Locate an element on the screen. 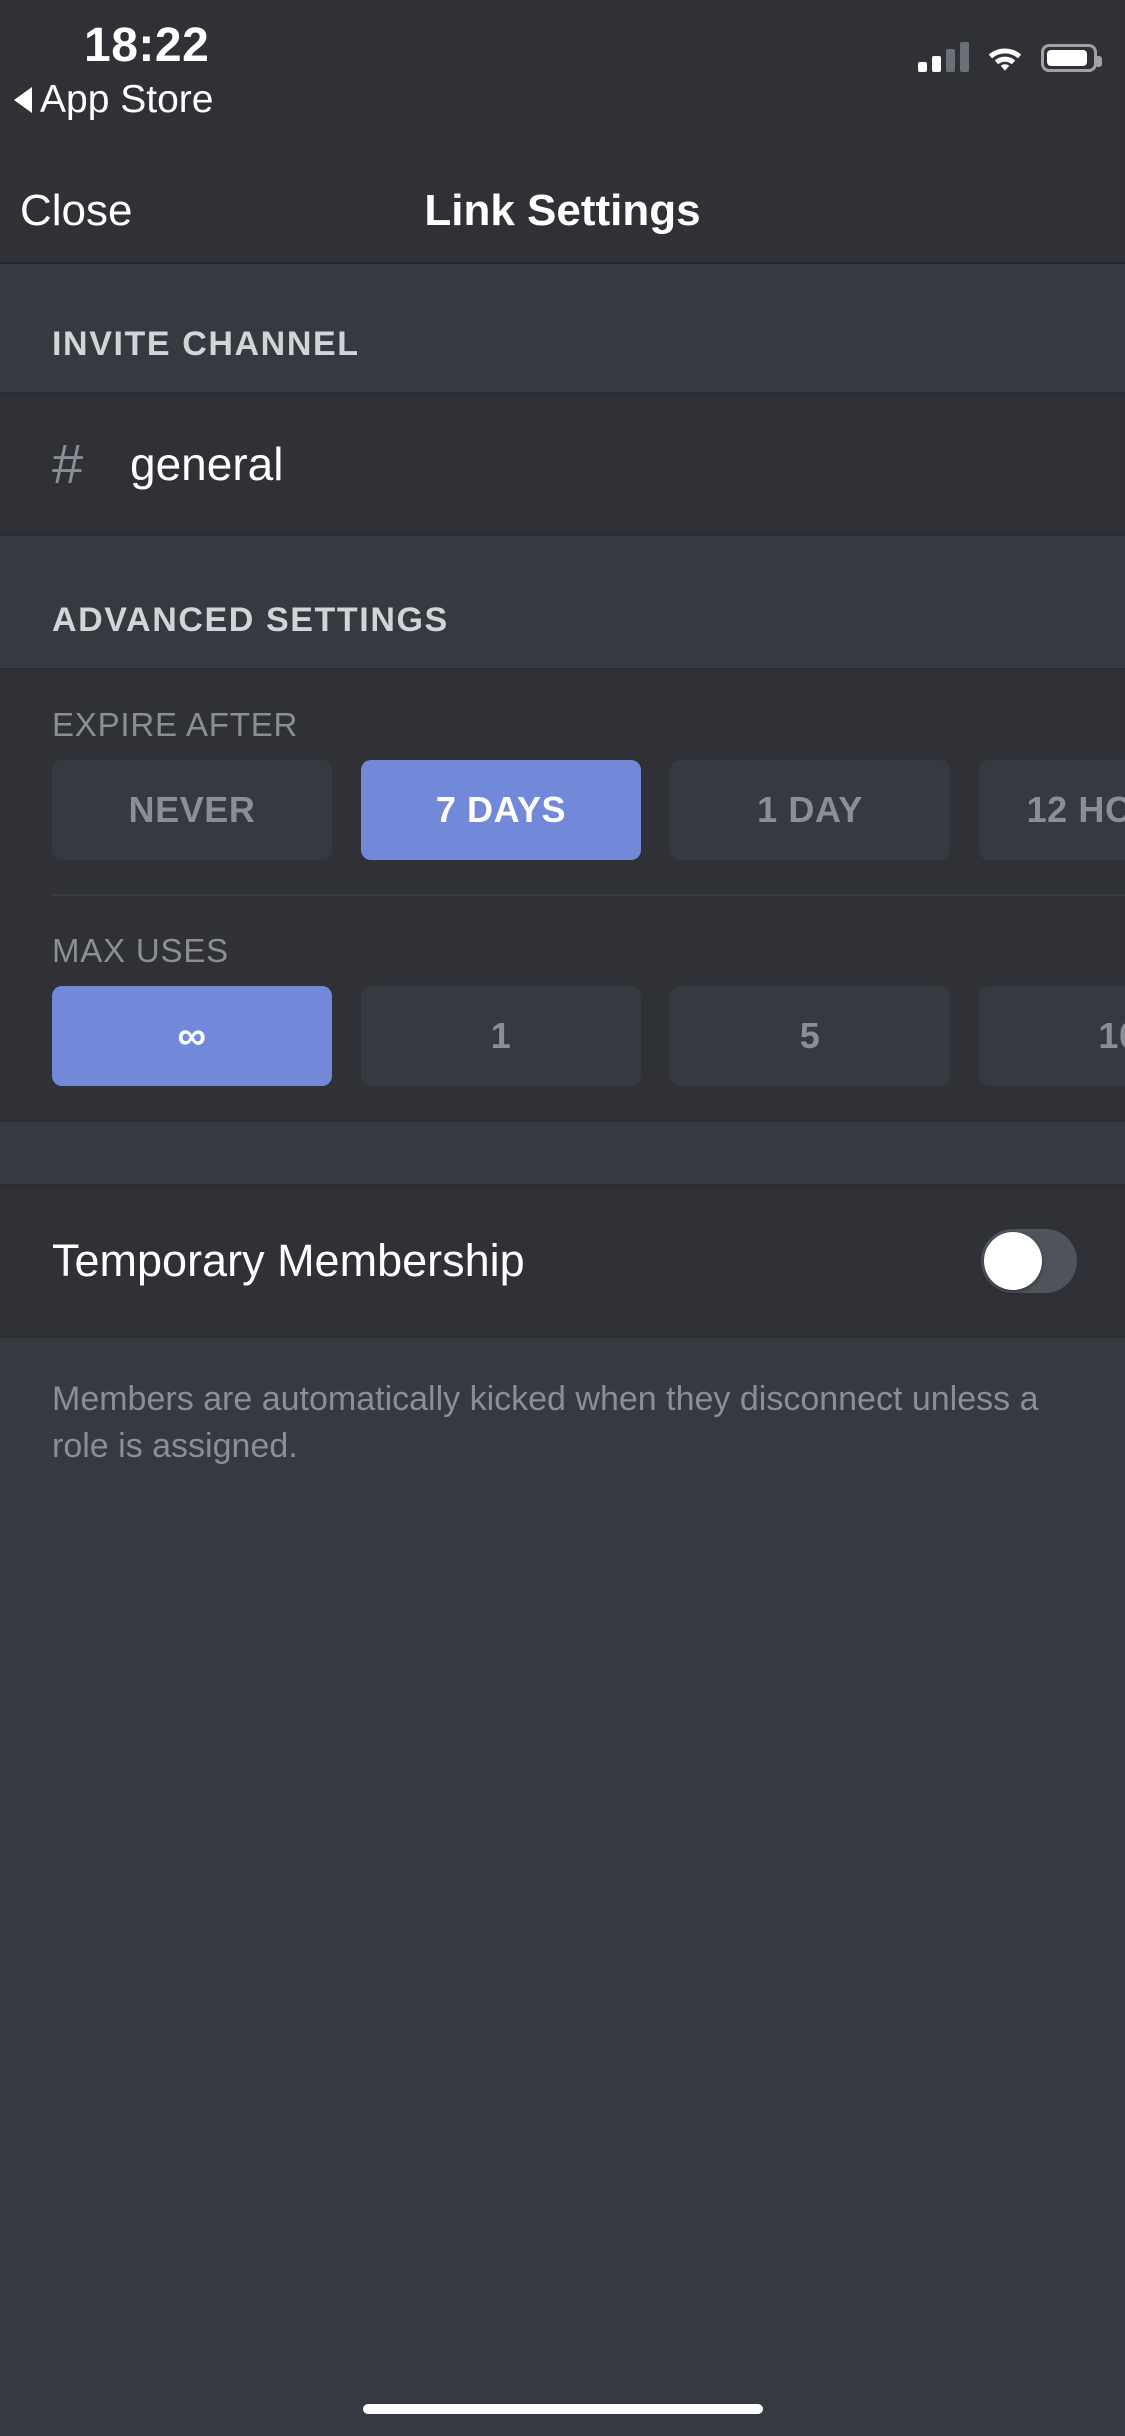 The height and width of the screenshot is (2436, 1125). max-uses-group: MAX USES ∞ 1 5 10 is located at coordinates (562, 1008).